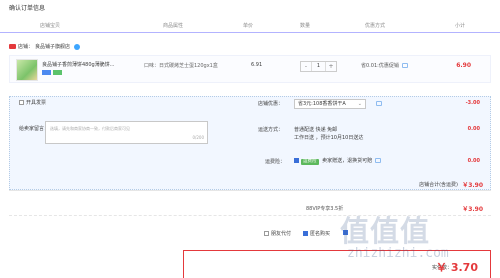  I want to click on insurance-info-icon, so click(378, 160).